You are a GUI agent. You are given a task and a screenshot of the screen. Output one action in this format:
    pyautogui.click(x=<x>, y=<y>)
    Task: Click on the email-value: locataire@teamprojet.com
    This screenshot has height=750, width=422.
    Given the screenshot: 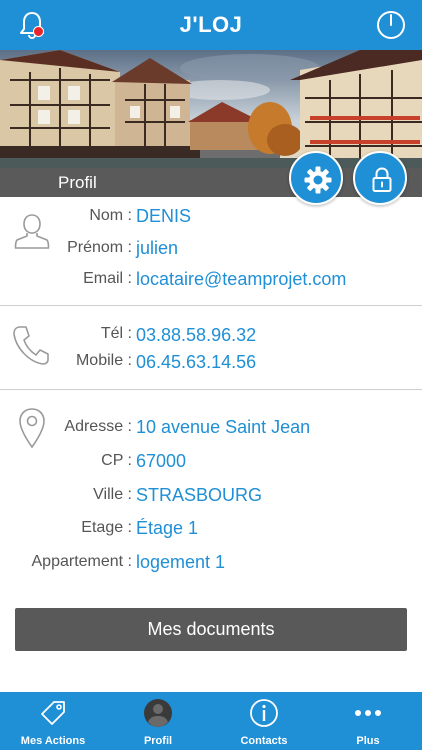 What is the action you would take?
    pyautogui.click(x=241, y=279)
    